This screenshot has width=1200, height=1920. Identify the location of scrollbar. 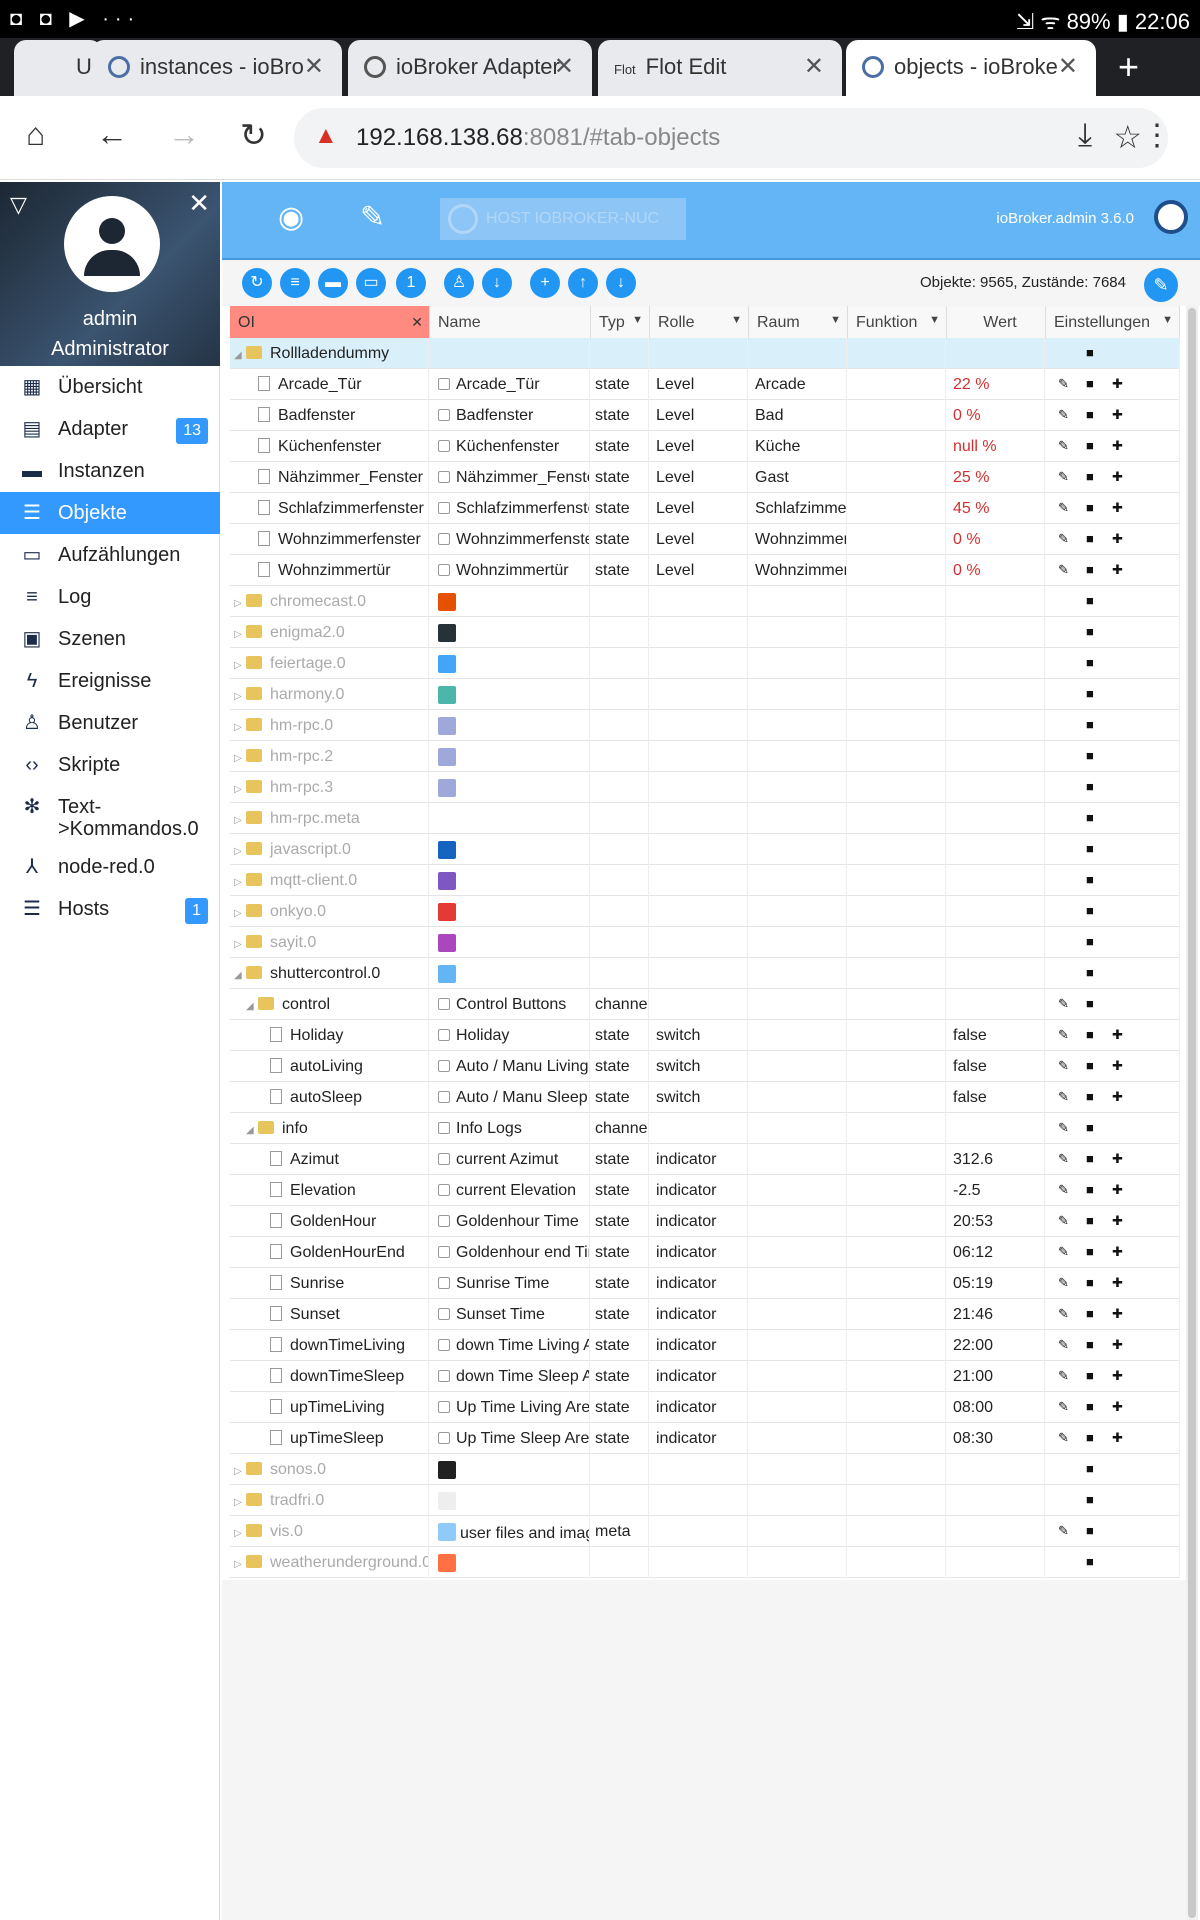
(1192, 1113).